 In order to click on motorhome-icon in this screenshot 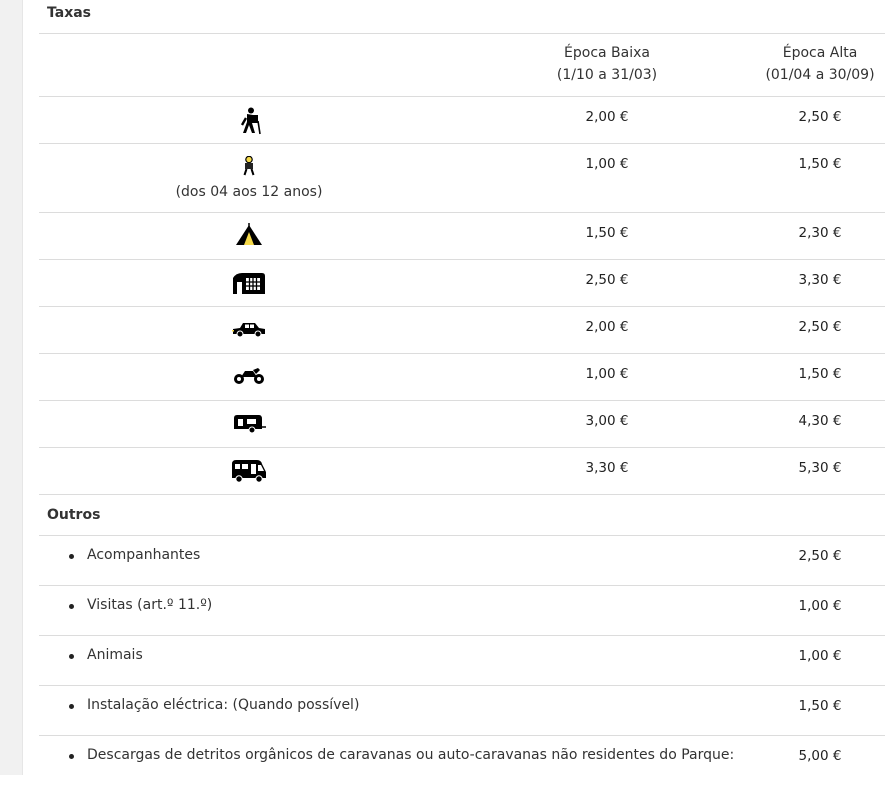, I will do `click(249, 471)`.